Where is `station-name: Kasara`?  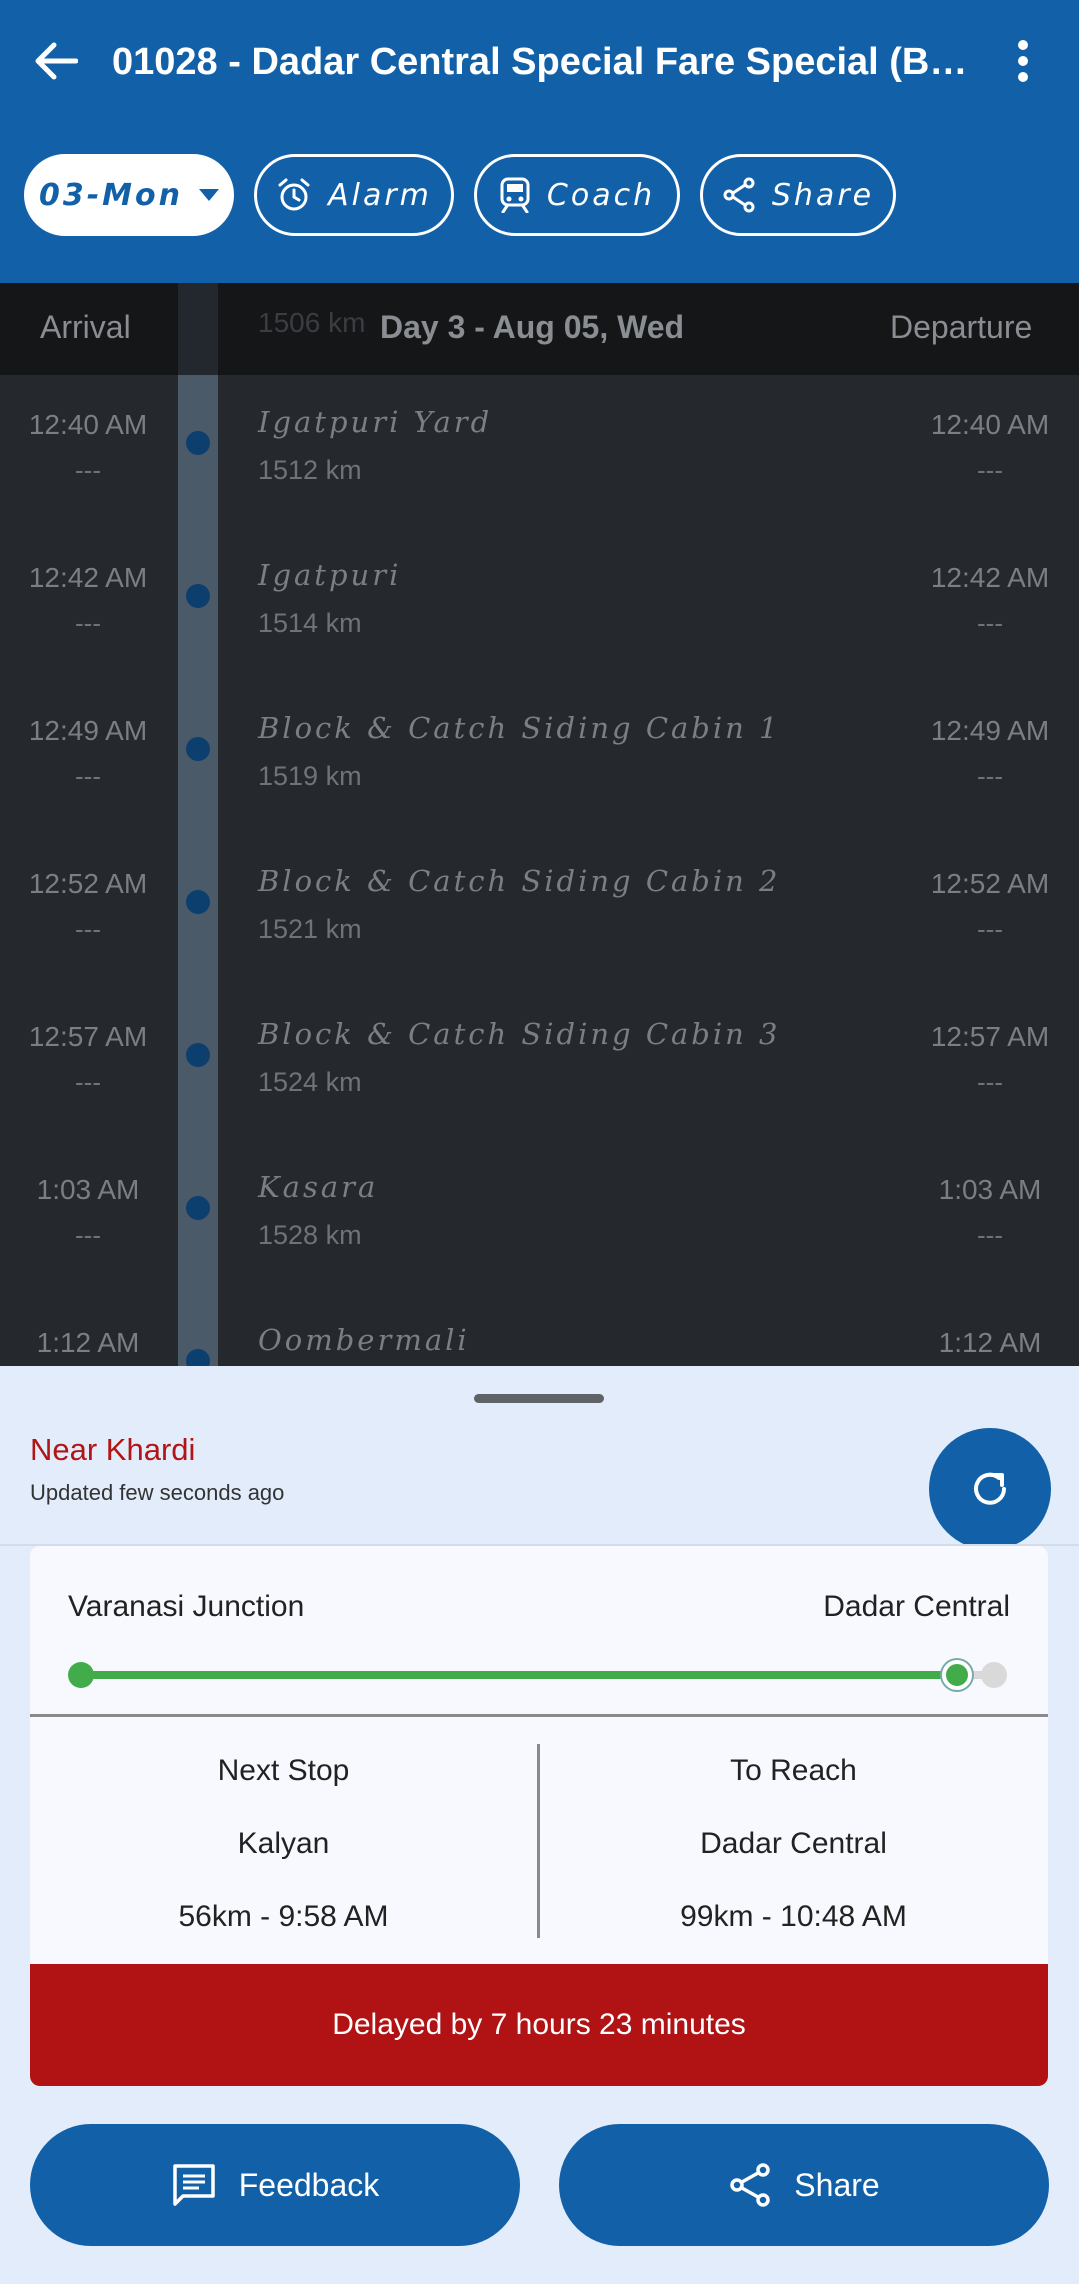 station-name: Kasara is located at coordinates (318, 1187).